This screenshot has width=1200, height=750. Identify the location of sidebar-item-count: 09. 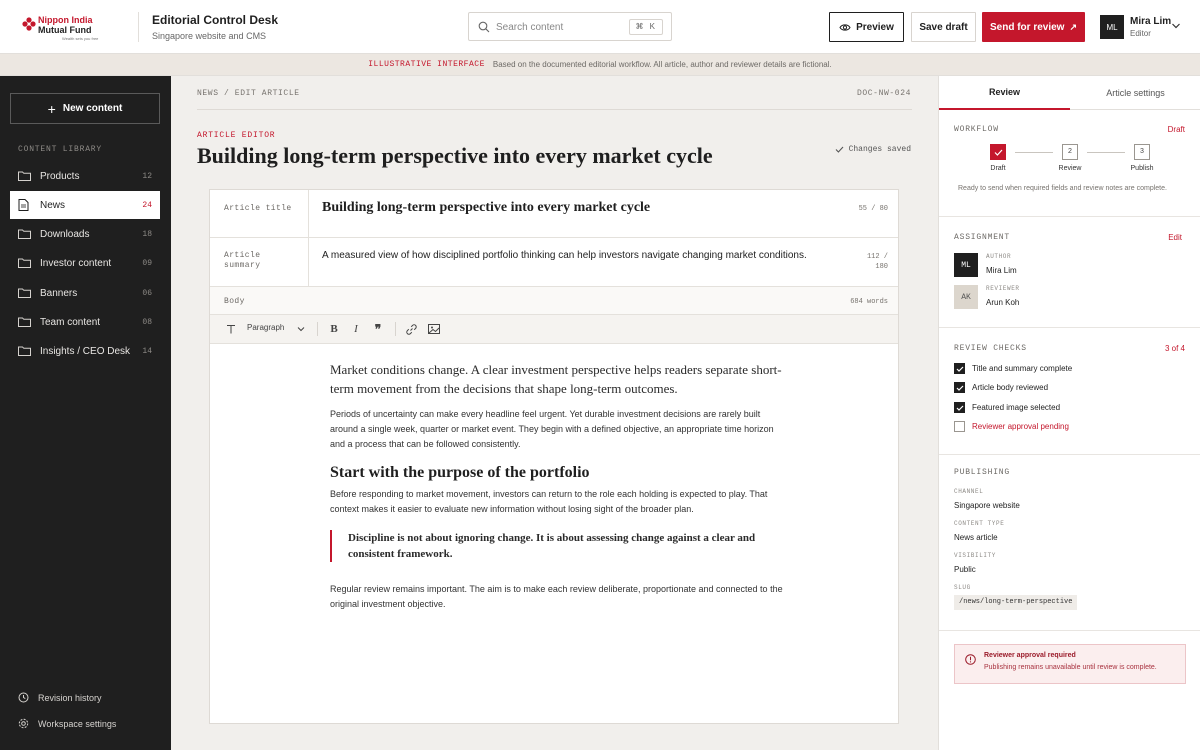
(147, 263).